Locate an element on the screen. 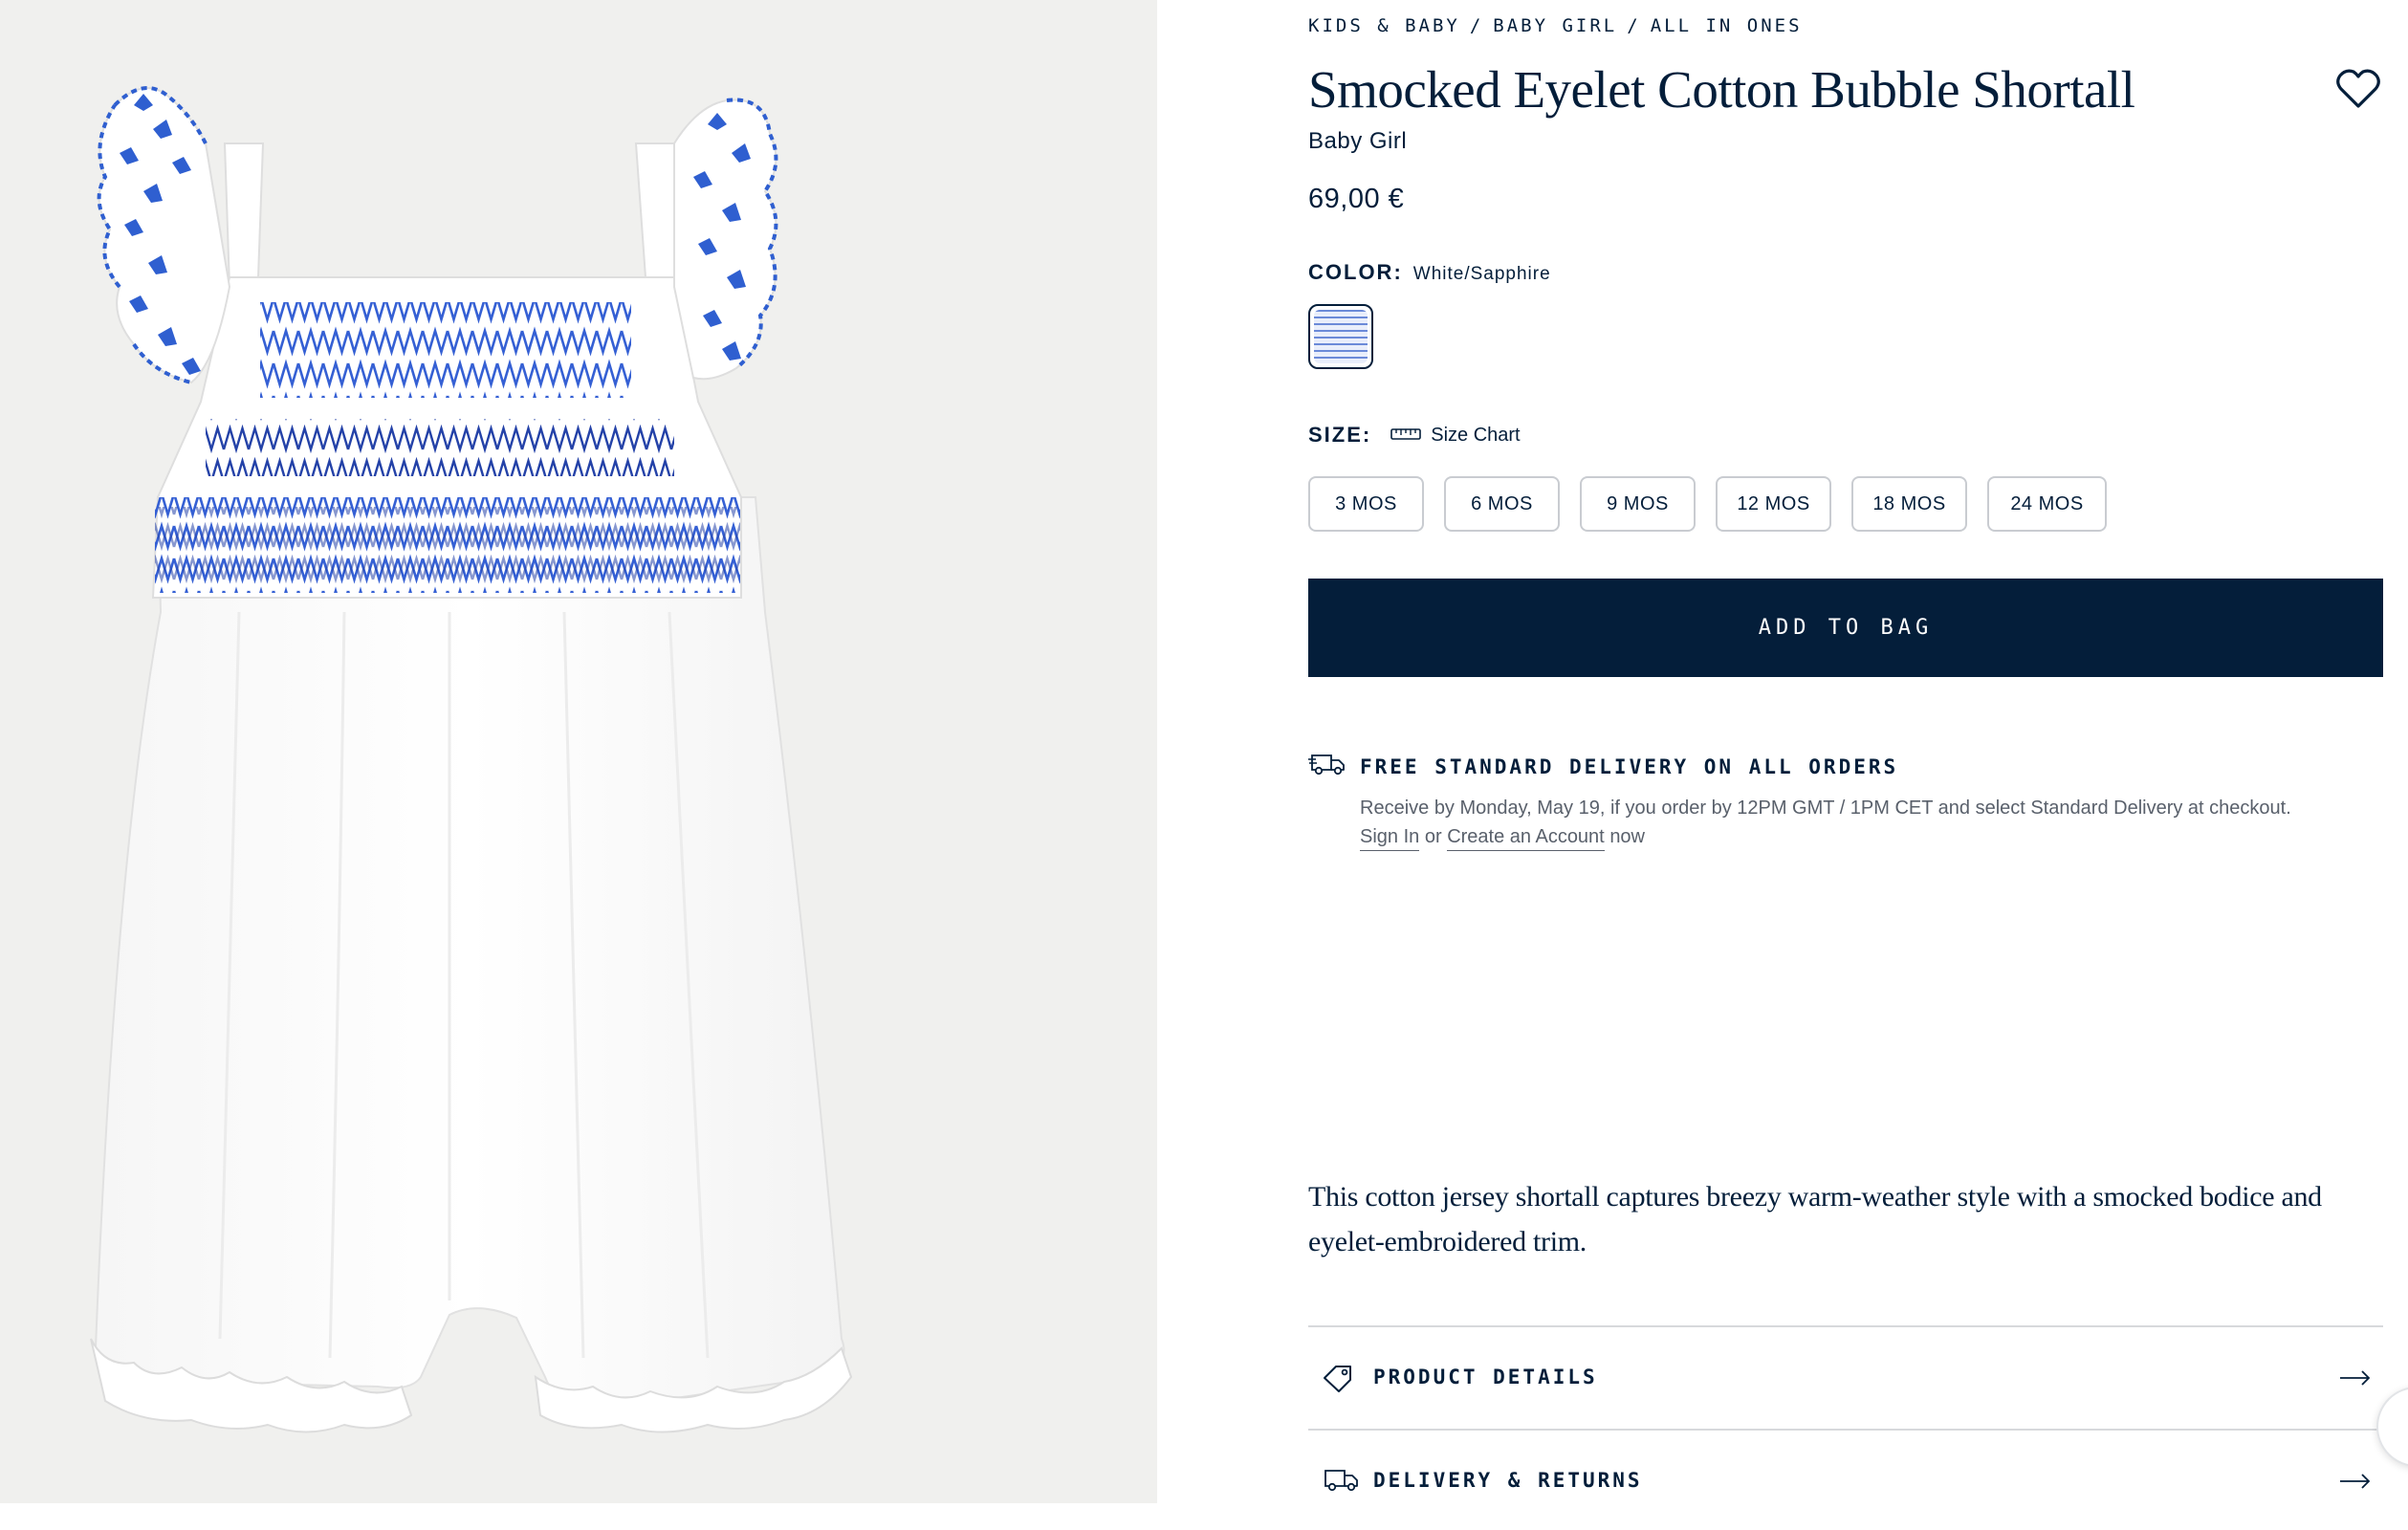 This screenshot has height=1530, width=2408. size-chart-link: Size Chart is located at coordinates (1455, 436).